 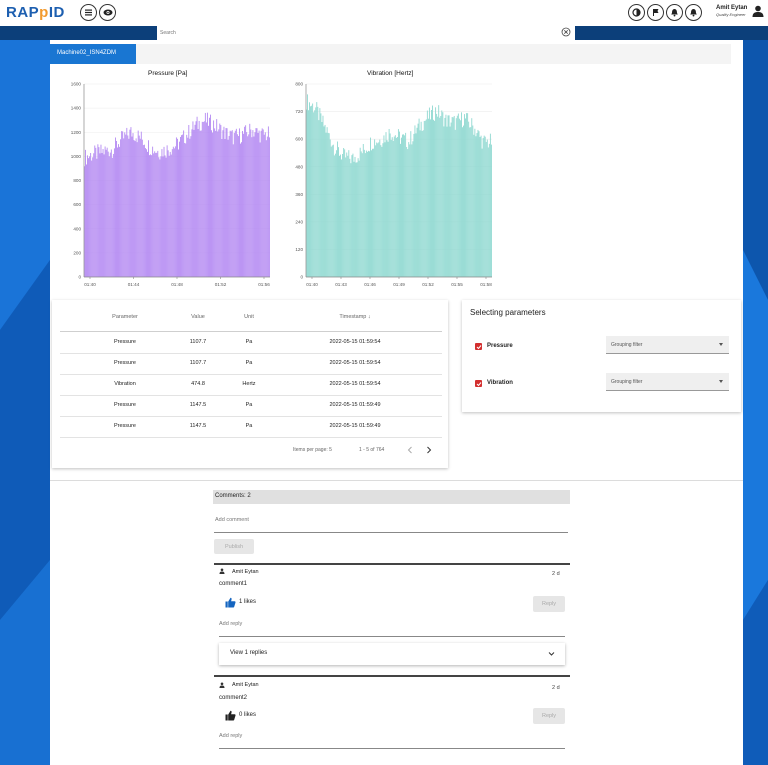 I want to click on header-timestamp: Timestamp ↓, so click(x=355, y=317).